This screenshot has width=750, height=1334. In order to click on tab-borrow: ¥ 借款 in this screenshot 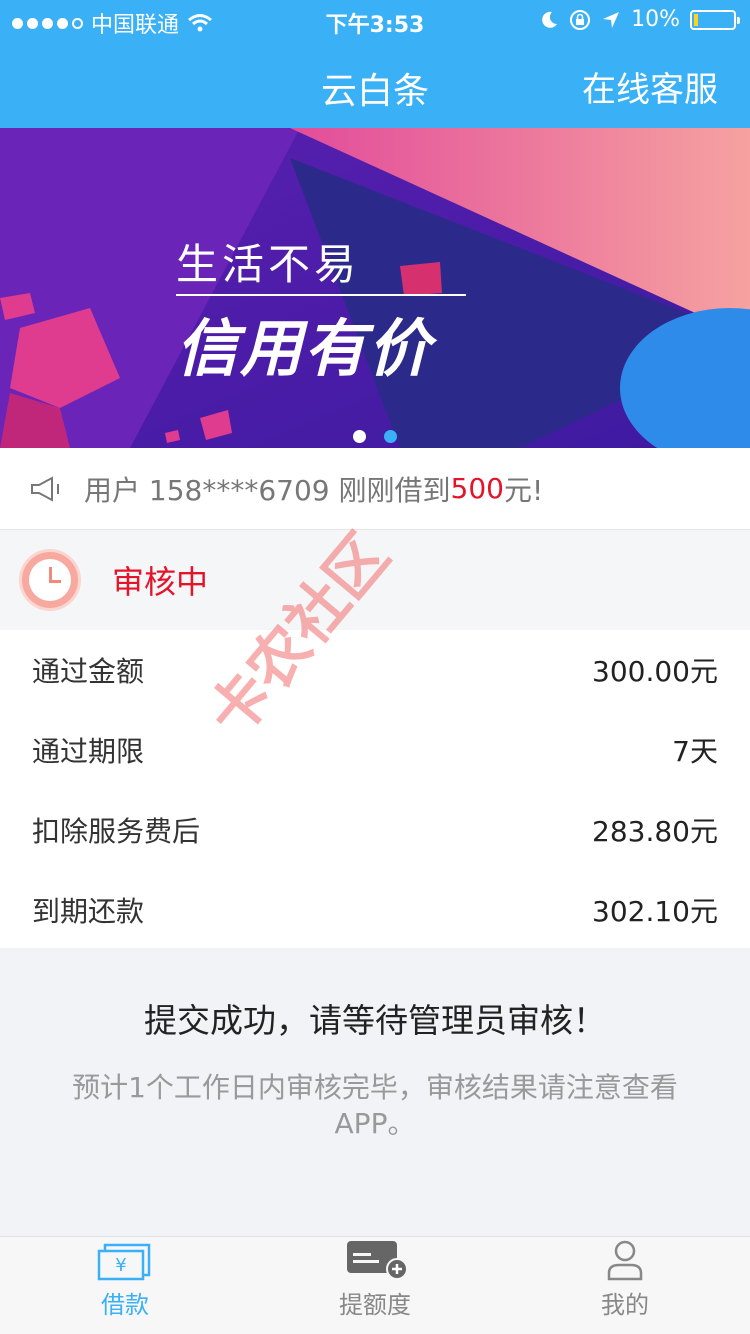, I will do `click(125, 1285)`.